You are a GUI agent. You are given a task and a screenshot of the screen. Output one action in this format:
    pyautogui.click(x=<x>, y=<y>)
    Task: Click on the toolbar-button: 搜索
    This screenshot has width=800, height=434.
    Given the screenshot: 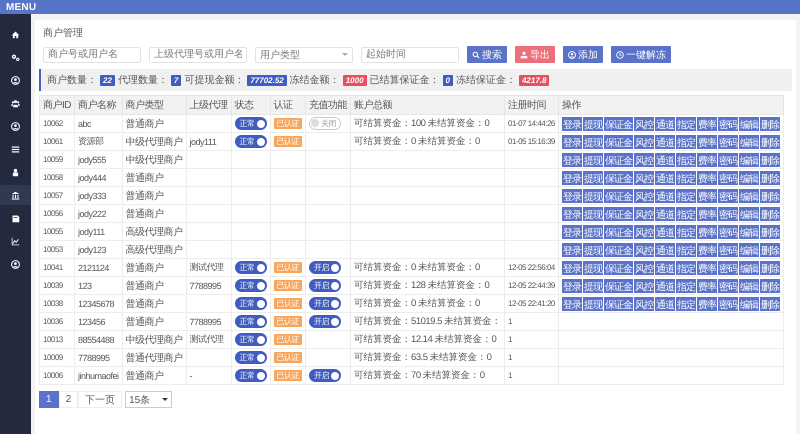 What is the action you would take?
    pyautogui.click(x=487, y=54)
    